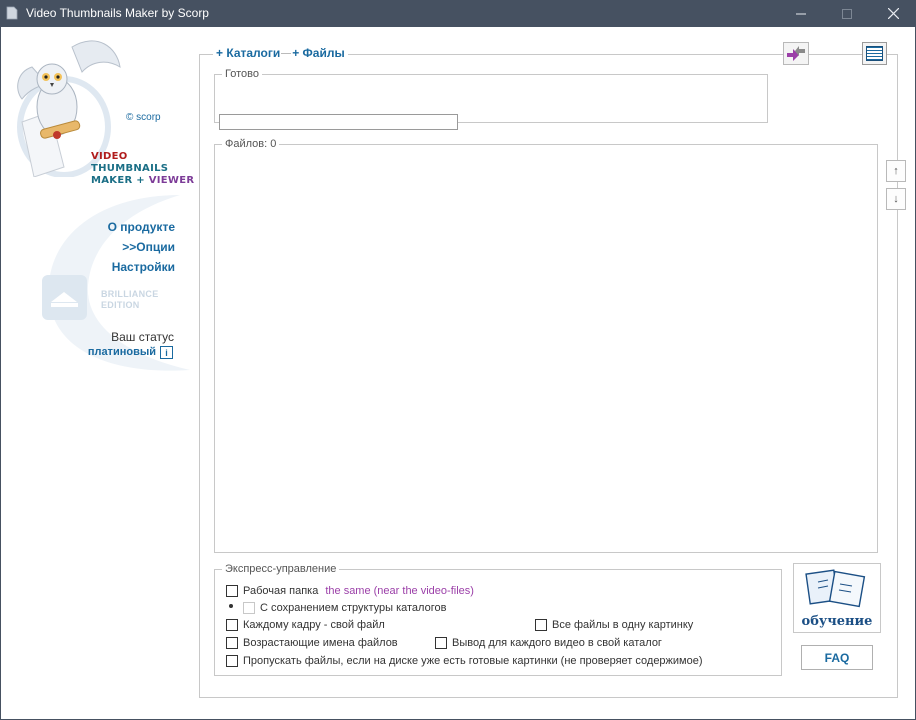 This screenshot has width=916, height=720. I want to click on copyright-text: © scorp, so click(143, 117).